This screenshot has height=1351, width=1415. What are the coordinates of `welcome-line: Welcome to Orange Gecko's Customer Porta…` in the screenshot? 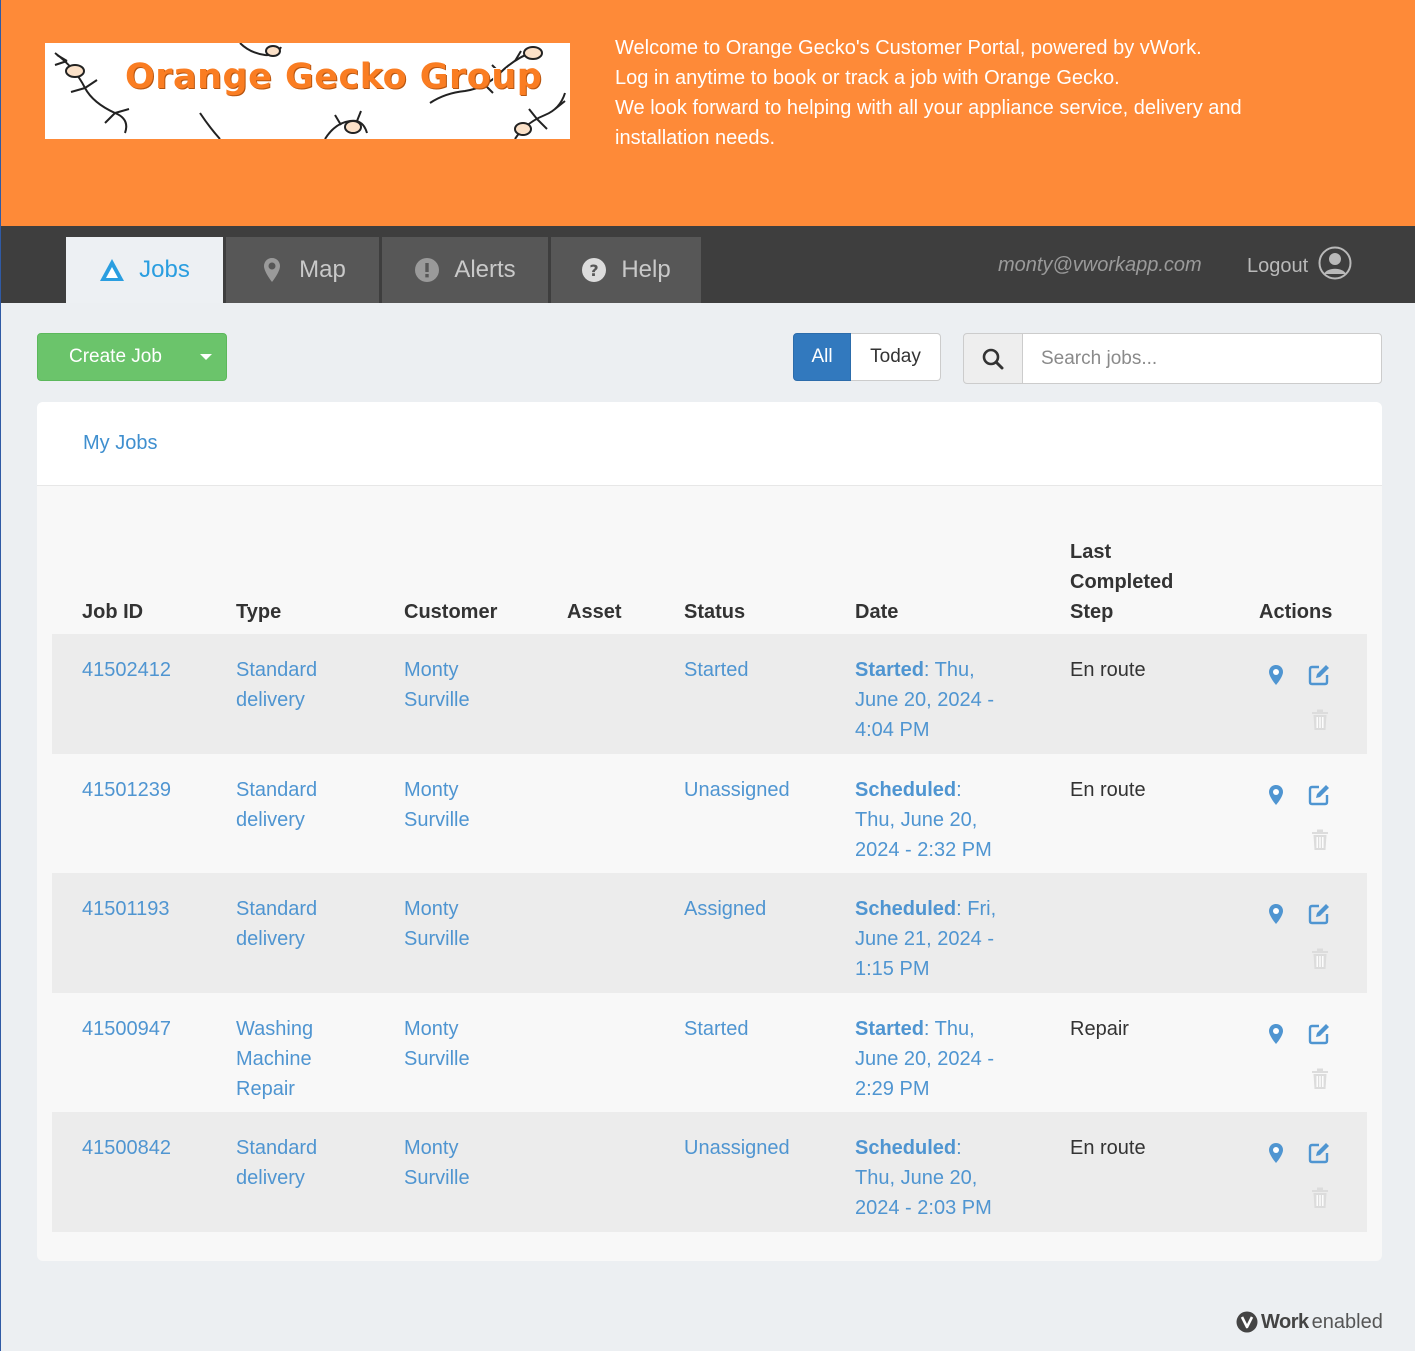 It's located at (908, 48).